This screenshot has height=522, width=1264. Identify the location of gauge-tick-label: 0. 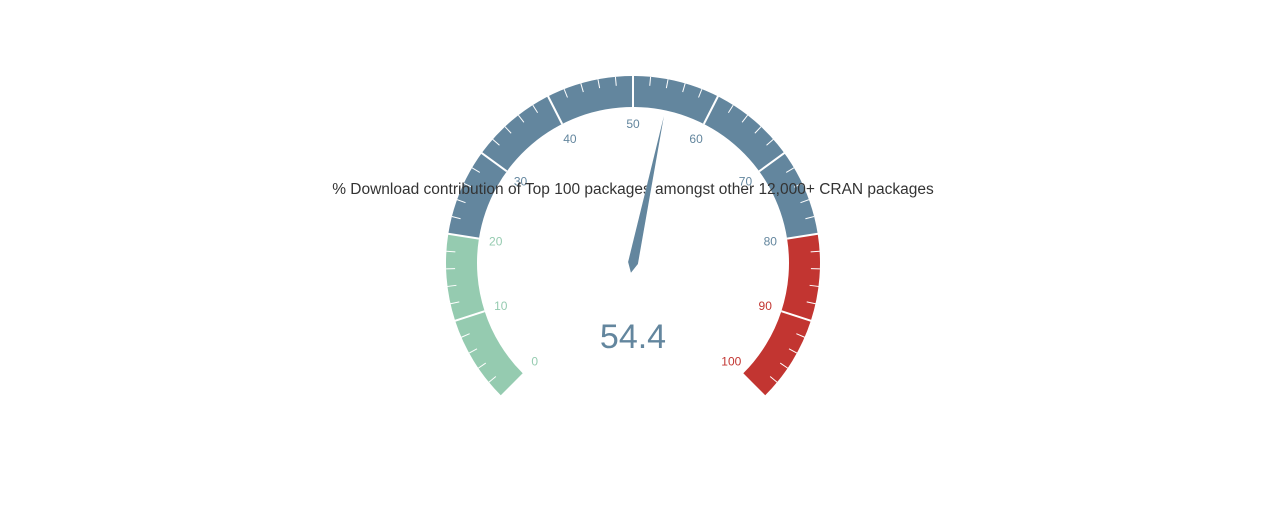
(534, 361).